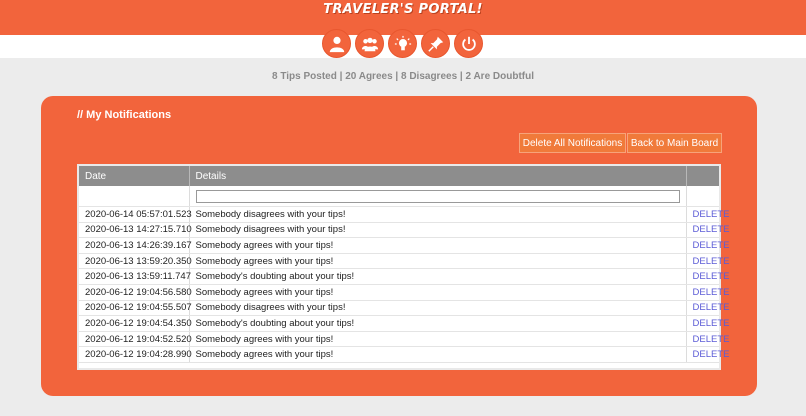 The width and height of the screenshot is (806, 416). Describe the element at coordinates (135, 308) in the screenshot. I see `row-date: 2020-06-12 19:04:55.507` at that location.